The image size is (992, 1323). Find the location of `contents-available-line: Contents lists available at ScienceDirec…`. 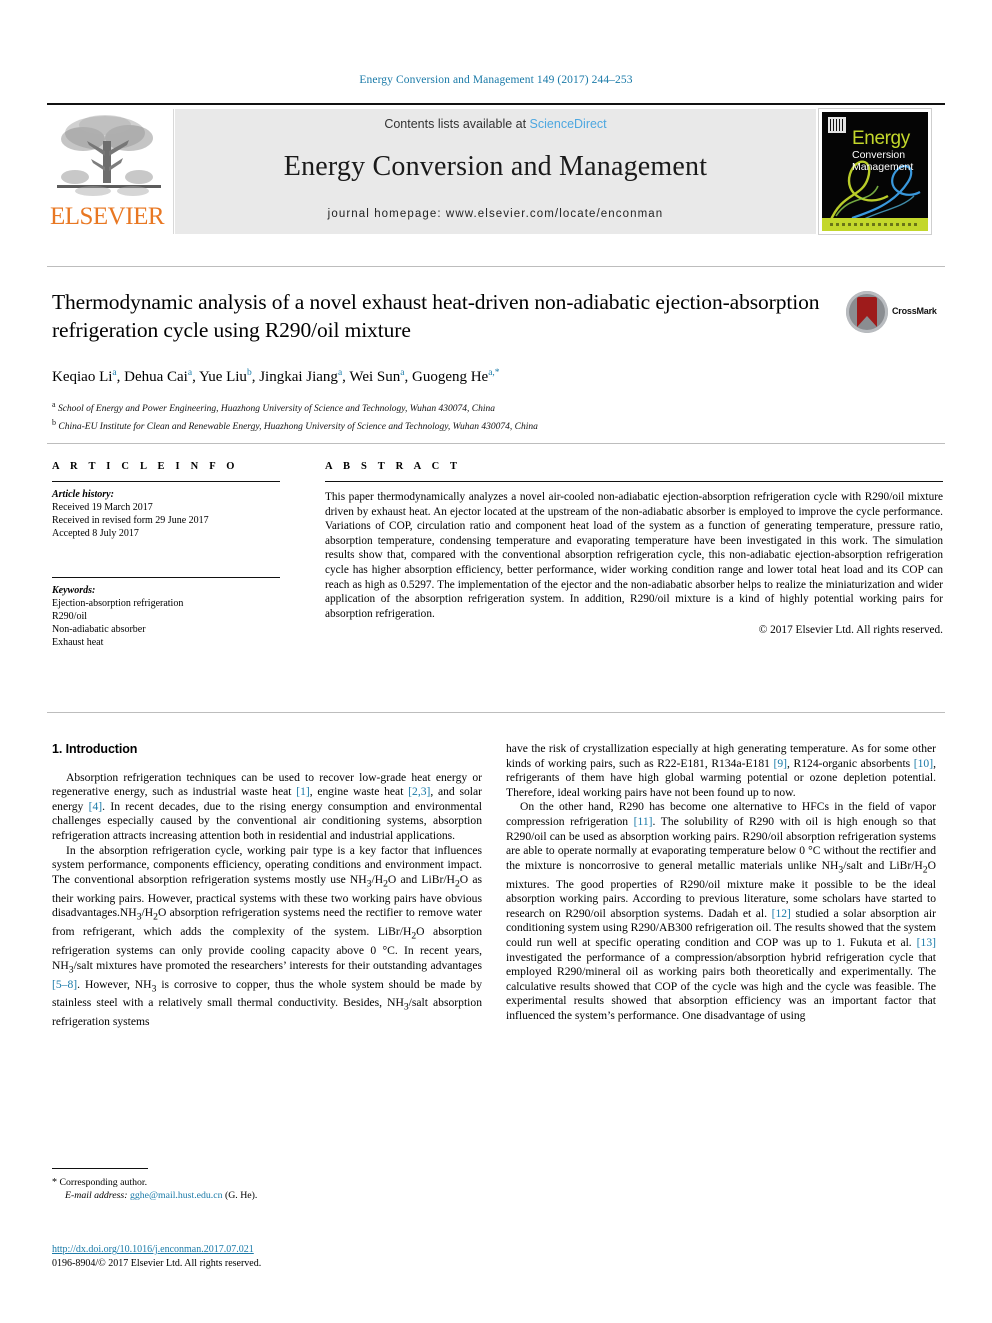

contents-available-line: Contents lists available at ScienceDirec… is located at coordinates (495, 124).